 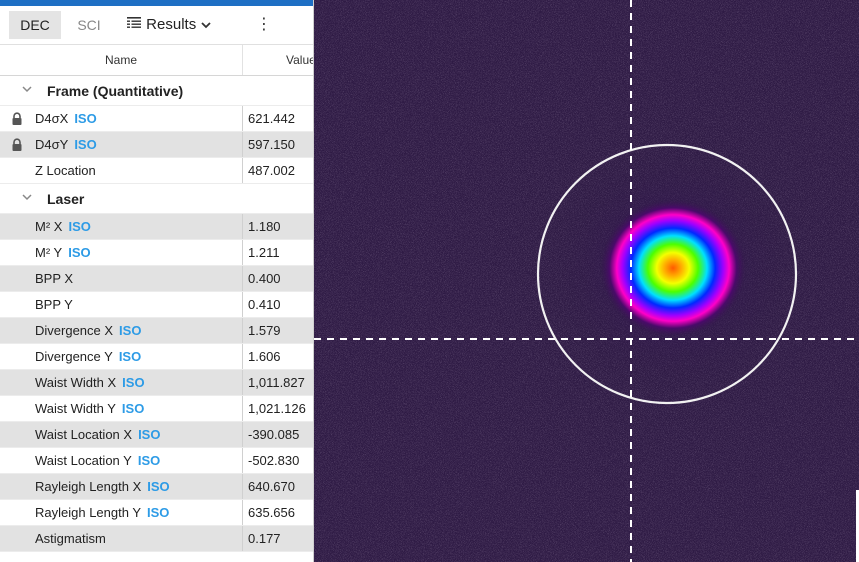 I want to click on row-value: 487.002, so click(x=278, y=170).